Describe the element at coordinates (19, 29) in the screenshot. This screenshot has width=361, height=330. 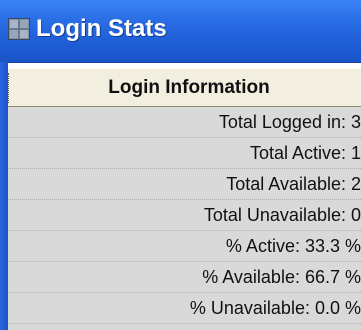
I see `app-window-icon` at that location.